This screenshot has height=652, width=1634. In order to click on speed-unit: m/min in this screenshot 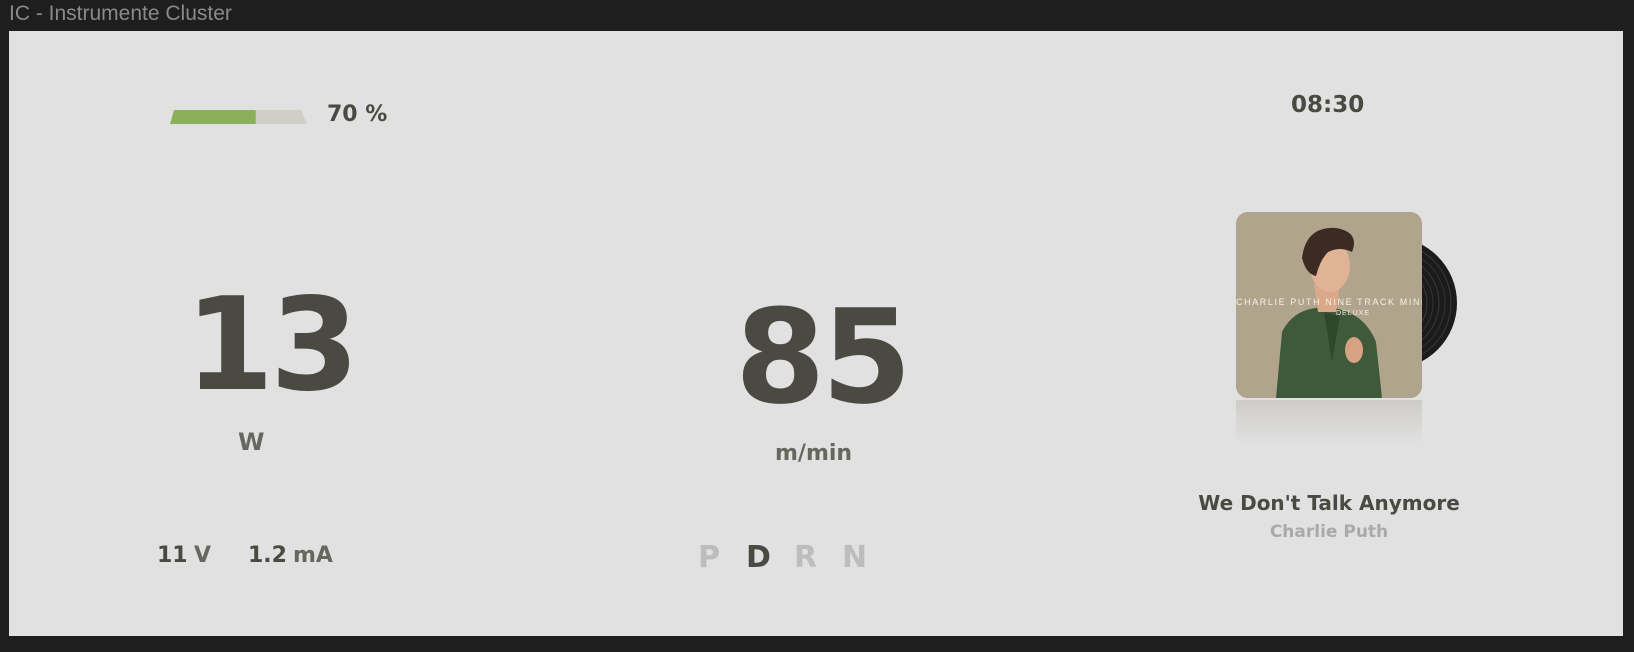, I will do `click(814, 453)`.